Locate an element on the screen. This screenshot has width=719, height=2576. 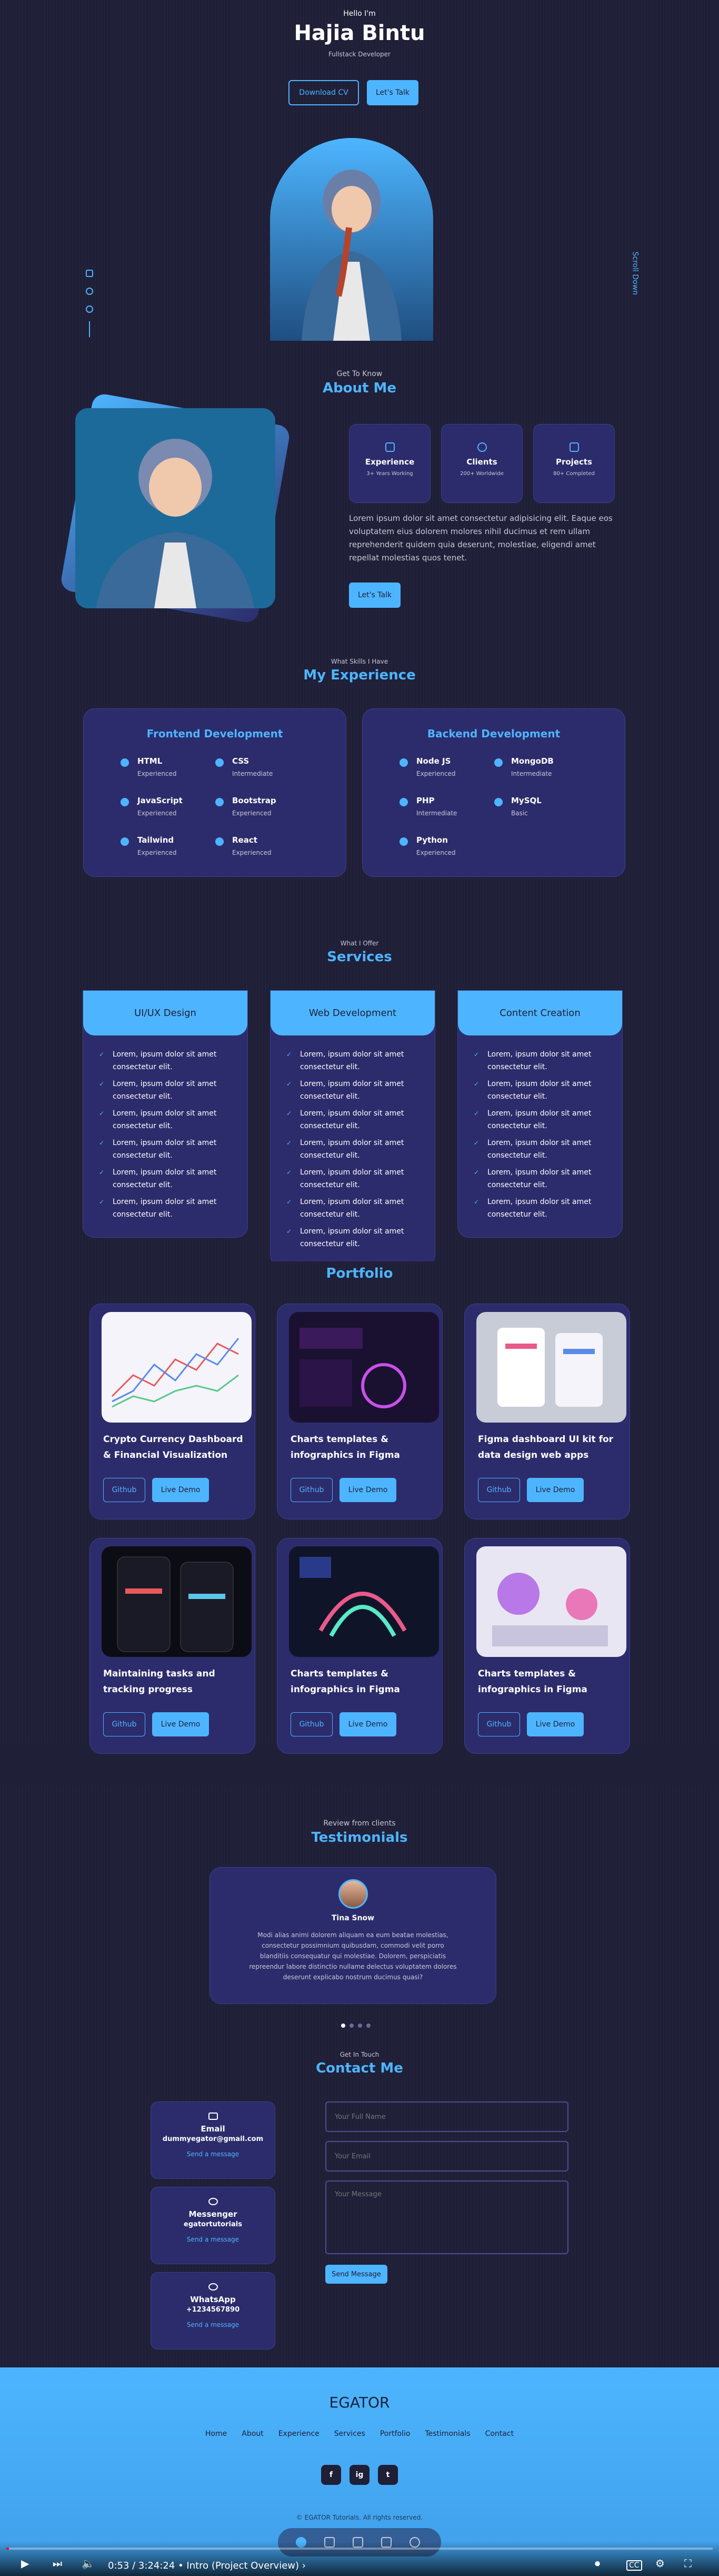
footer-link-portfolio: Portfolio is located at coordinates (395, 2434).